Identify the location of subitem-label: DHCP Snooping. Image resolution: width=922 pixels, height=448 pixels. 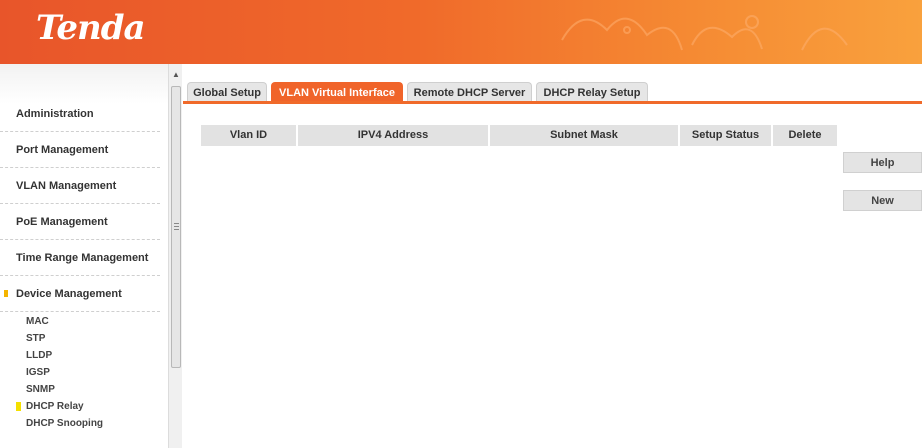
(65, 423).